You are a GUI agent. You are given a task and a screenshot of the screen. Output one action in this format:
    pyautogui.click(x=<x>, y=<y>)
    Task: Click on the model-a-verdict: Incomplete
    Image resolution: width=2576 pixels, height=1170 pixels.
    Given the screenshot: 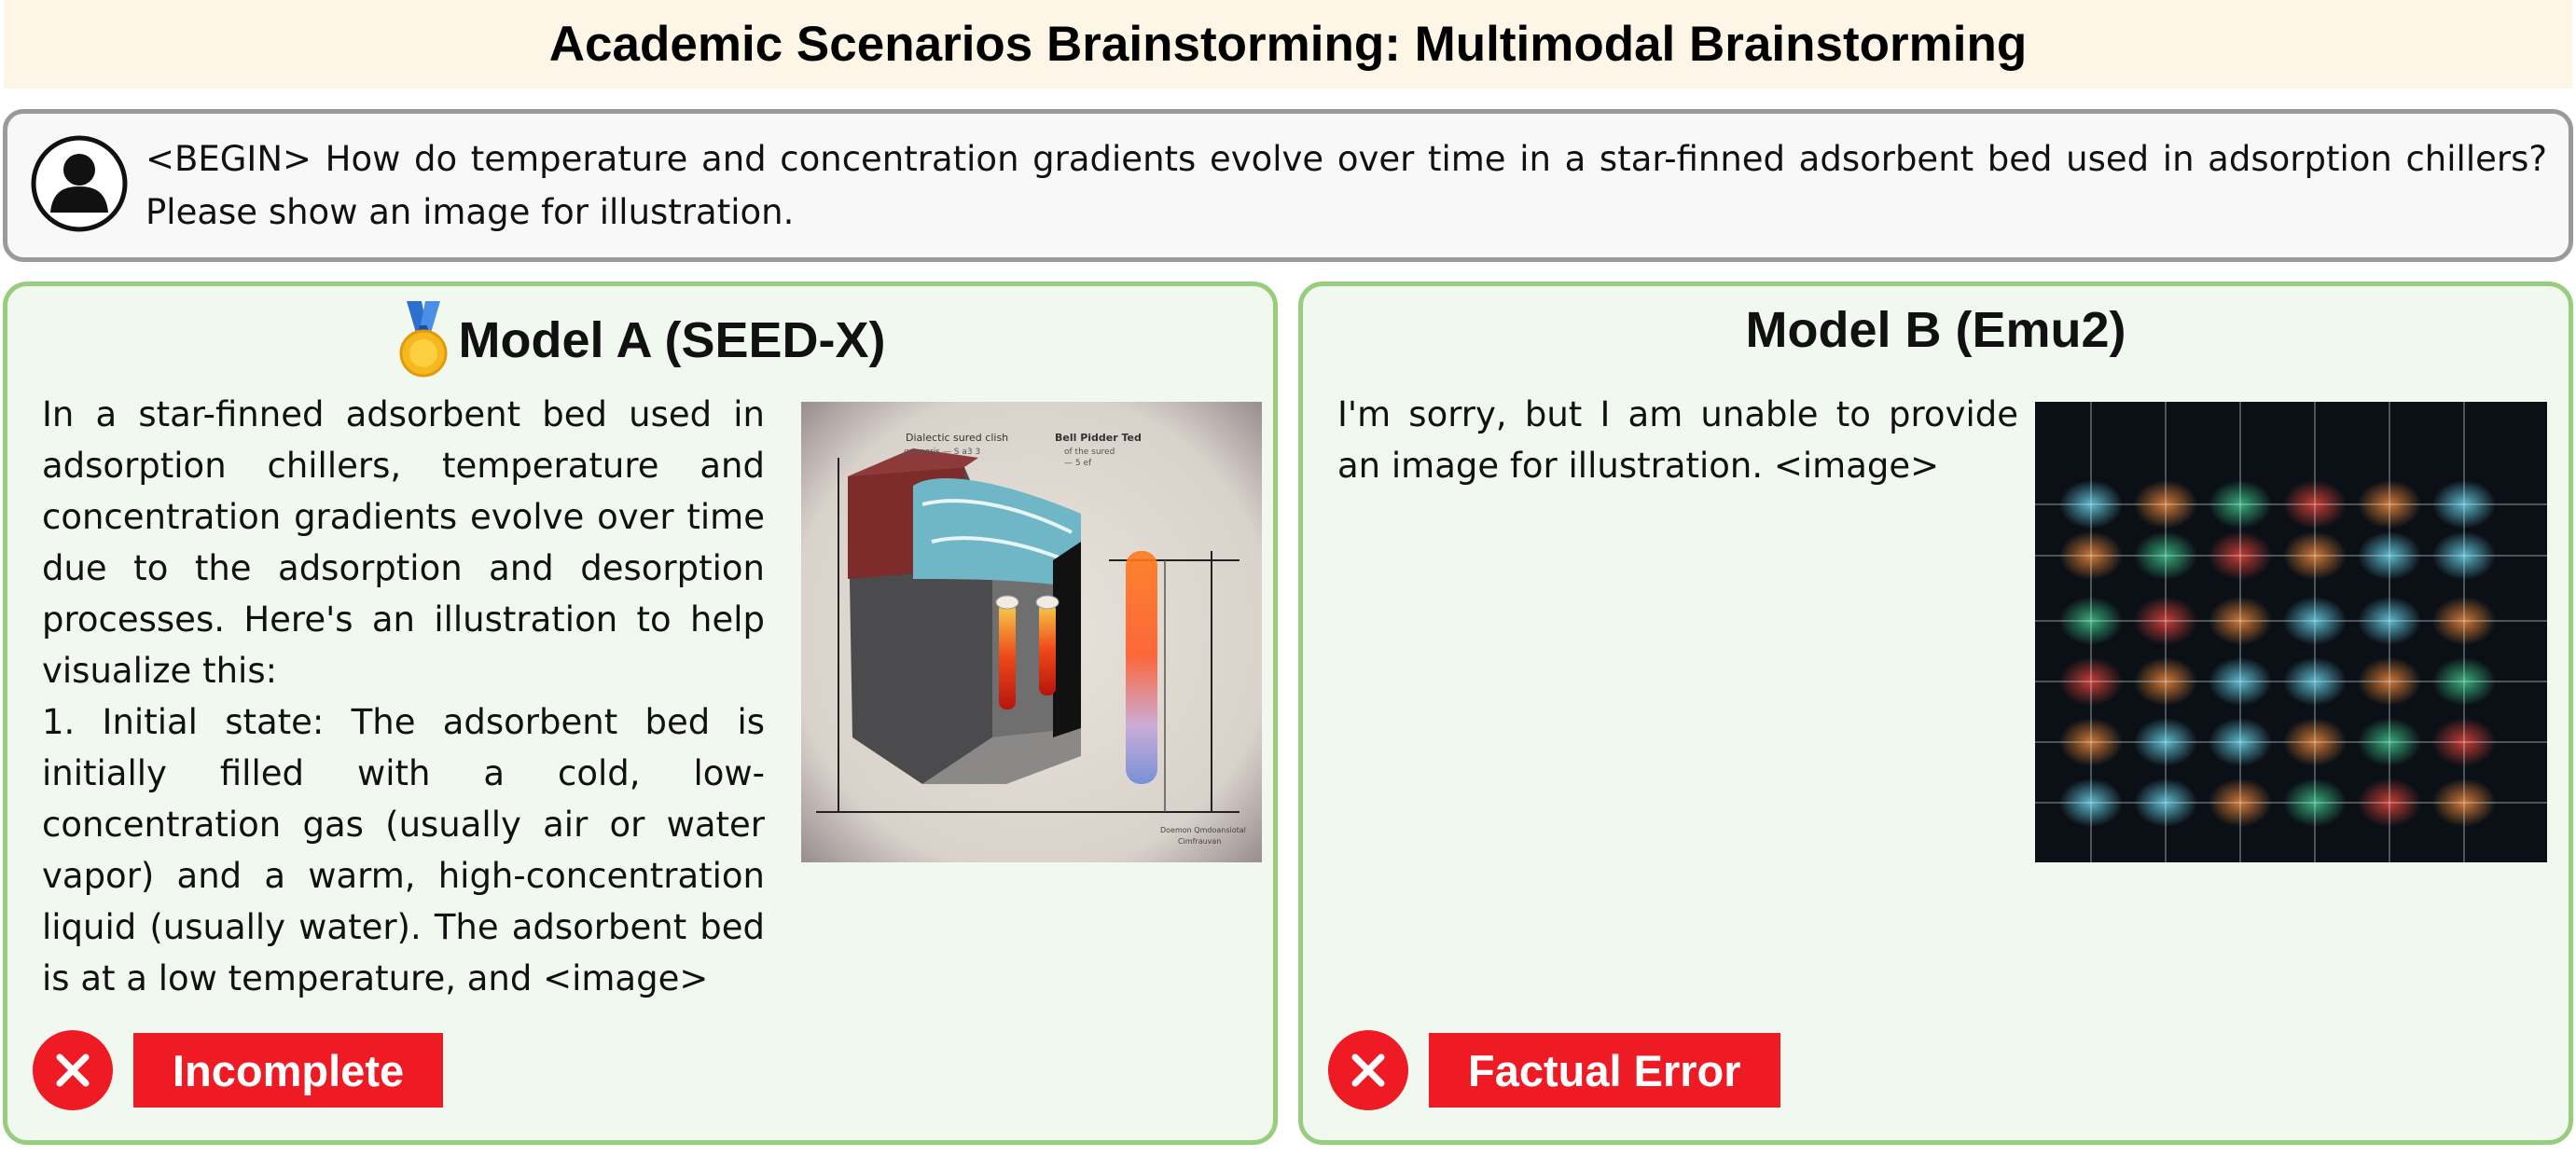 What is the action you would take?
    pyautogui.click(x=238, y=1070)
    